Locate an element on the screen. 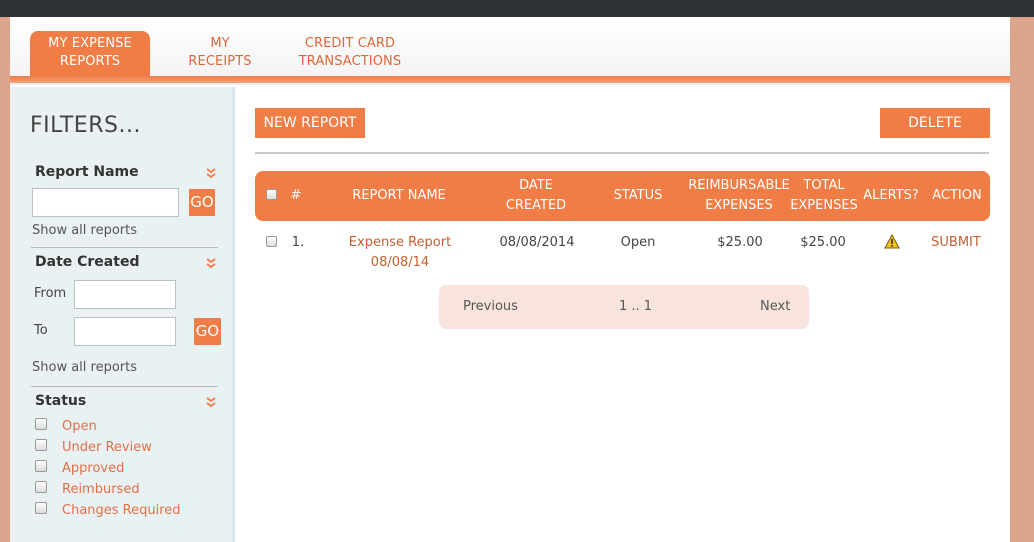 The width and height of the screenshot is (1034, 542). status-open-checkbox is located at coordinates (41, 424).